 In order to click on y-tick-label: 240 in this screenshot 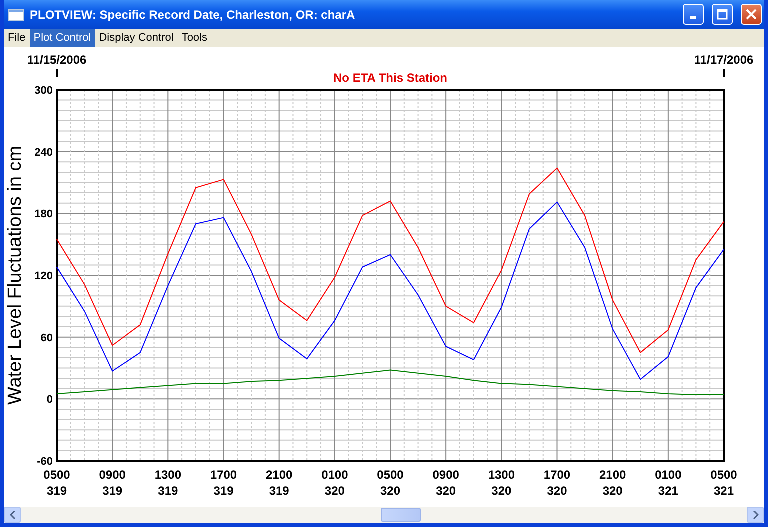, I will do `click(43, 152)`.